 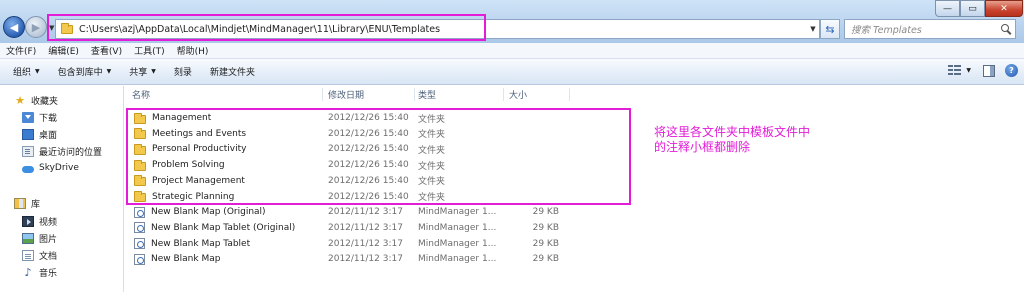 I want to click on search-icon, so click(x=1006, y=29).